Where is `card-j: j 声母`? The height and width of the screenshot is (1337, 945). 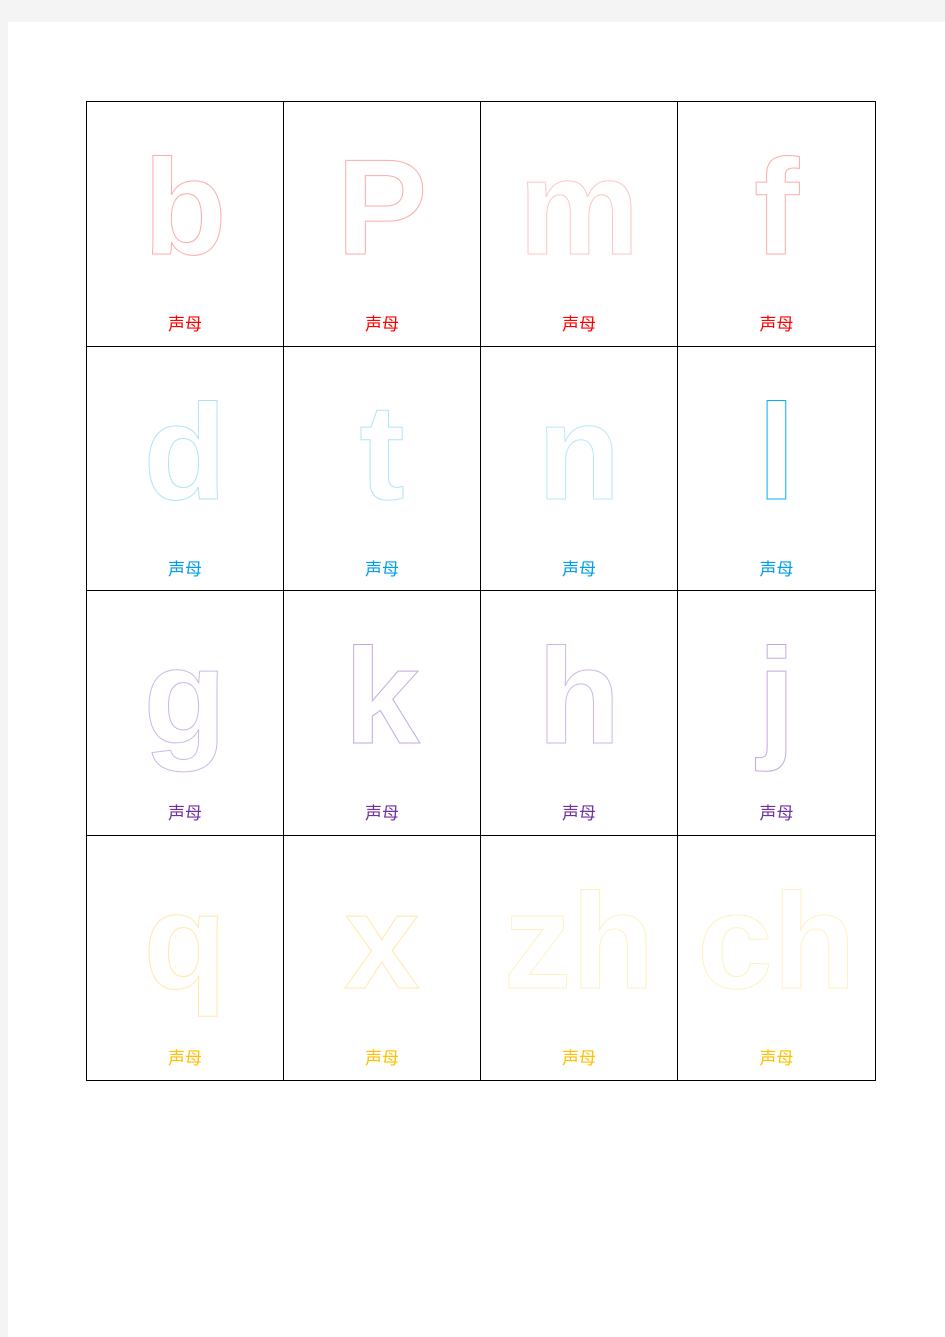 card-j: j 声母 is located at coordinates (776, 713).